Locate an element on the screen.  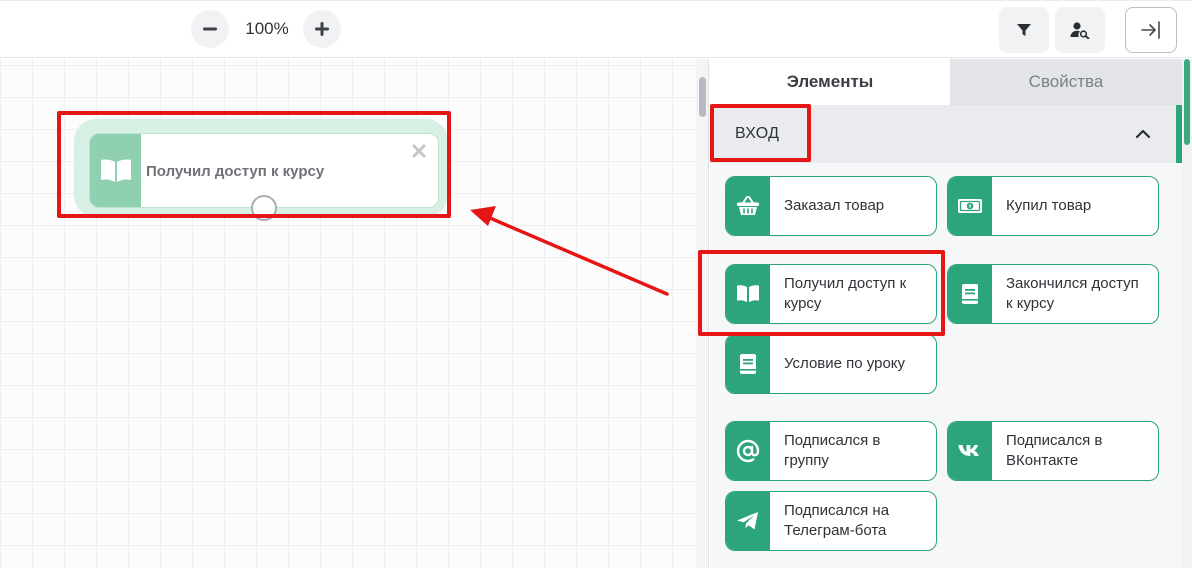
item-label: Подписался на Телеграм-бота is located at coordinates (837, 520).